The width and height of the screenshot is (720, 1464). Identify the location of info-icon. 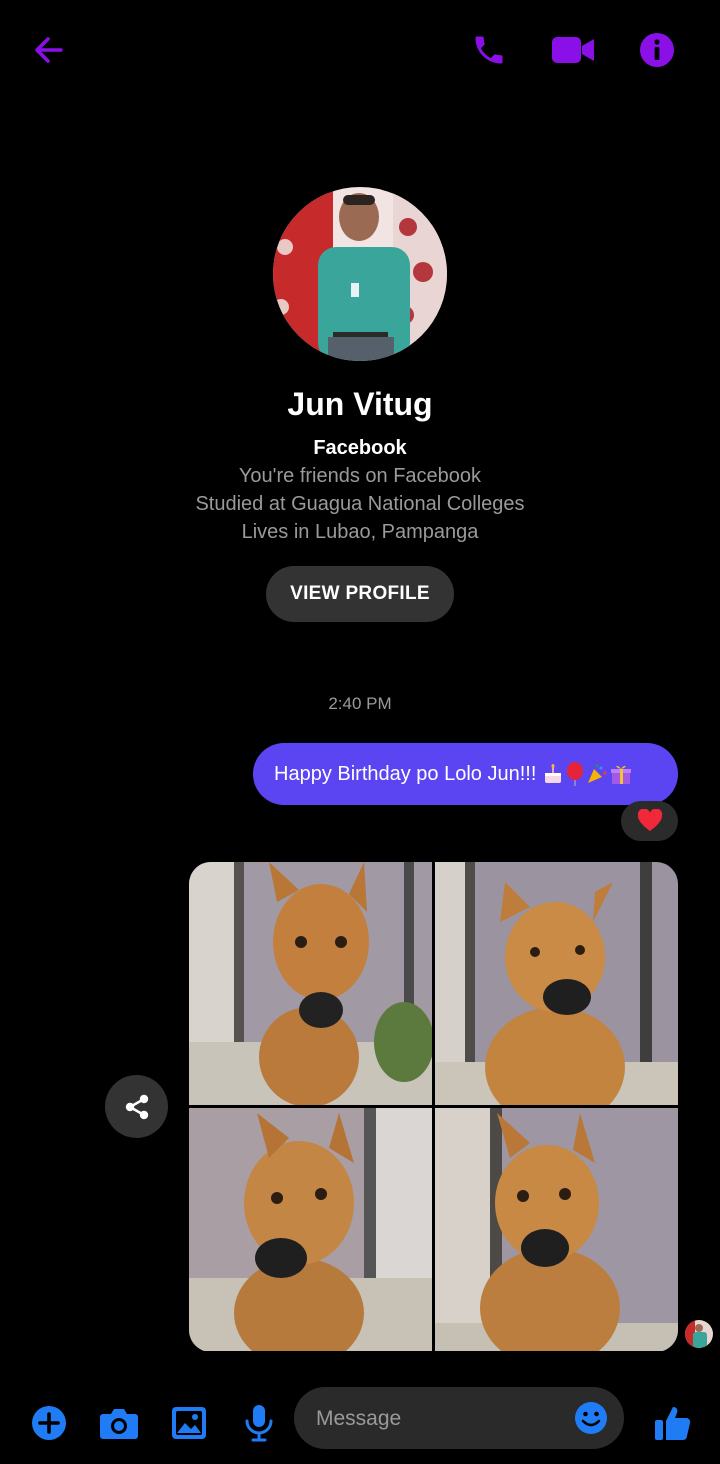
(657, 50).